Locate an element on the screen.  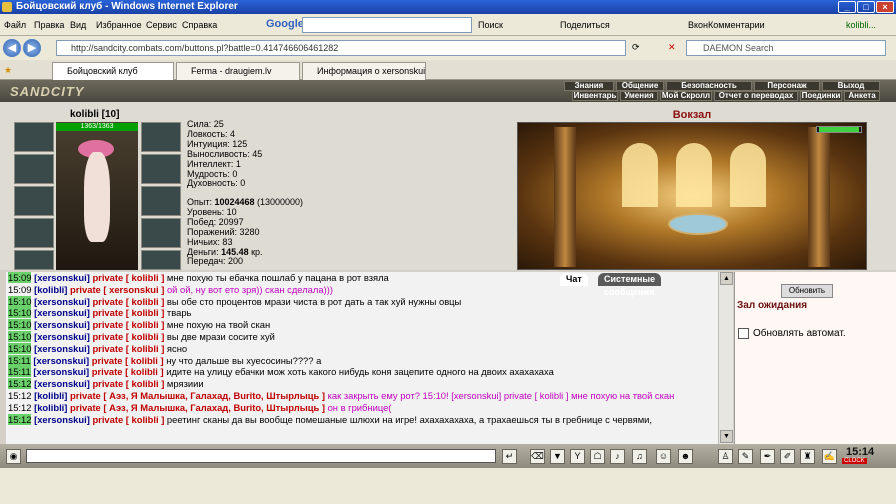
menu-tools: Сервис is located at coordinates (161, 25).